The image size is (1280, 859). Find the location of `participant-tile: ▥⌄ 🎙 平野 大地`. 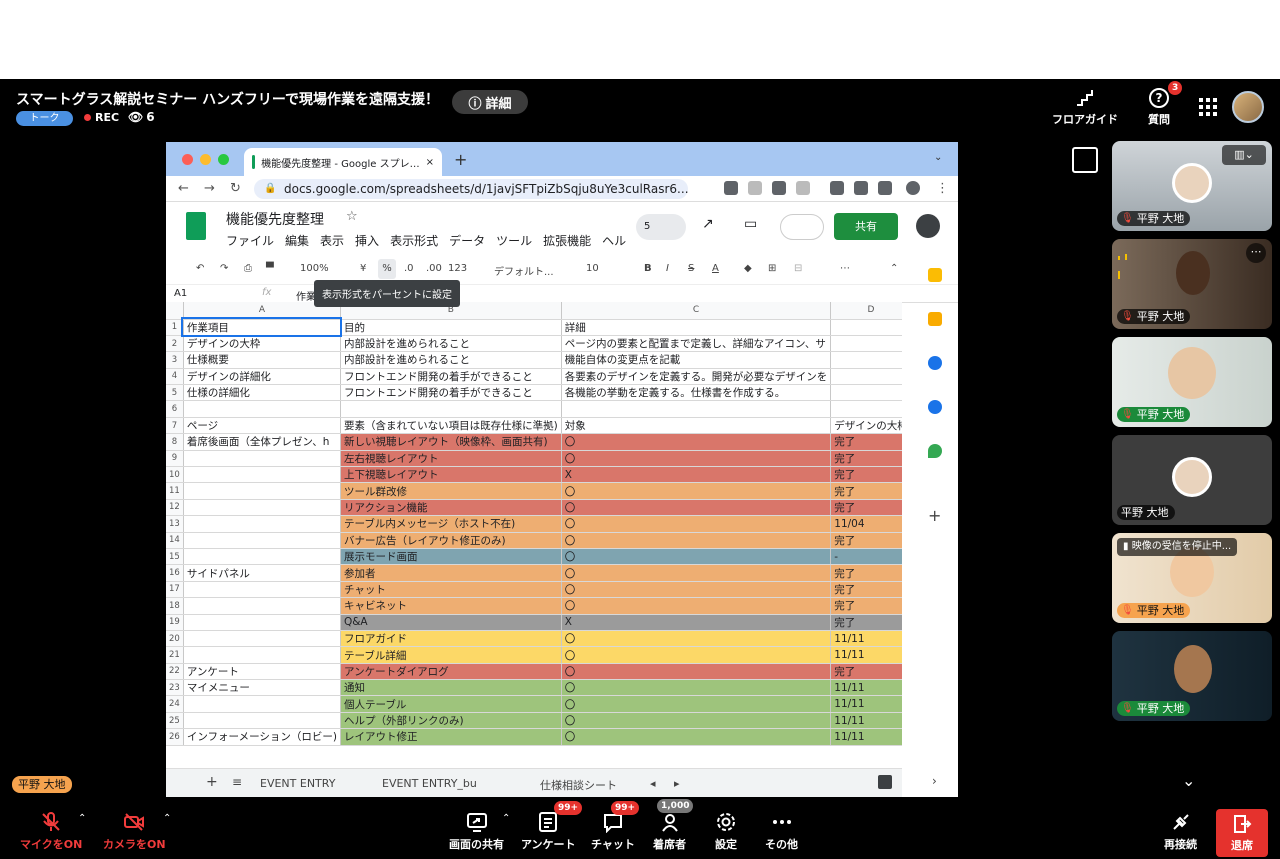

participant-tile: ▥⌄ 🎙 平野 大地 is located at coordinates (1192, 186).